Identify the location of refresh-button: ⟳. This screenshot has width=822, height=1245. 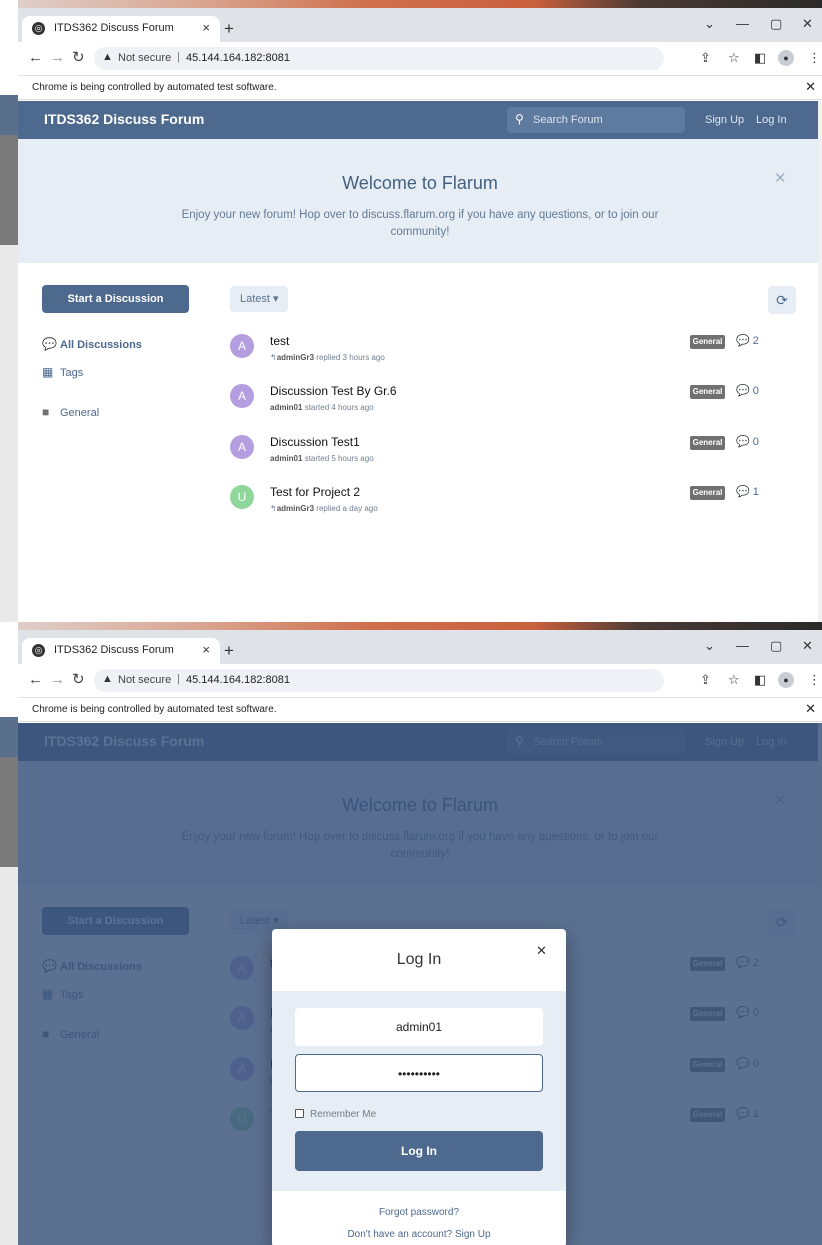
(782, 300).